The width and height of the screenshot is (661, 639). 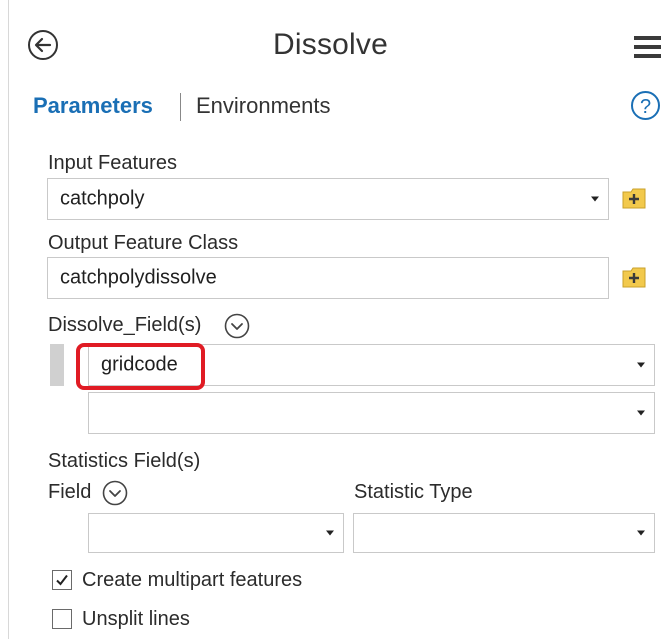 What do you see at coordinates (328, 199) in the screenshot?
I see `input-features-dropdown: catchpoly` at bounding box center [328, 199].